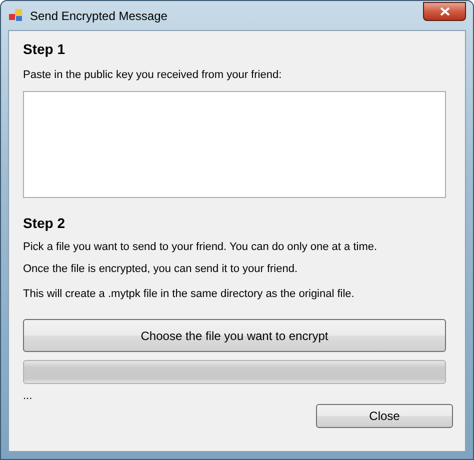 This screenshot has width=474, height=460. Describe the element at coordinates (16, 15) in the screenshot. I see `app-icon` at that location.